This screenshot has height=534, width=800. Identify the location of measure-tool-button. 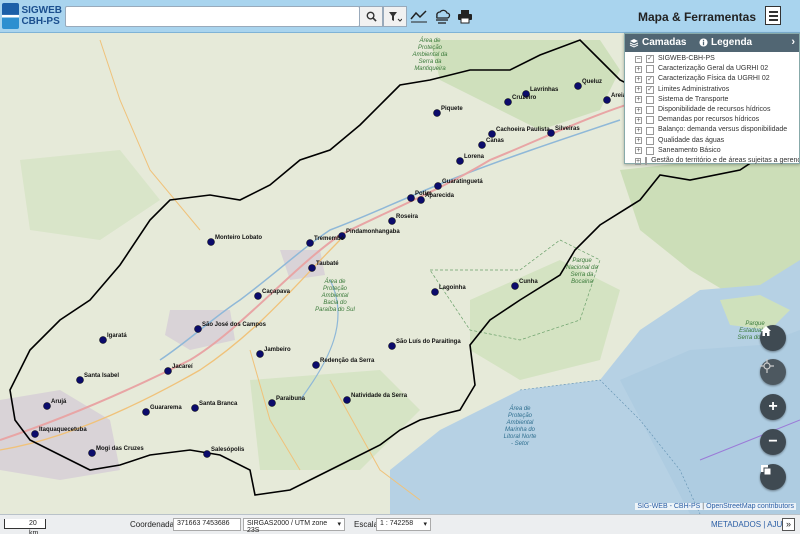
(419, 16).